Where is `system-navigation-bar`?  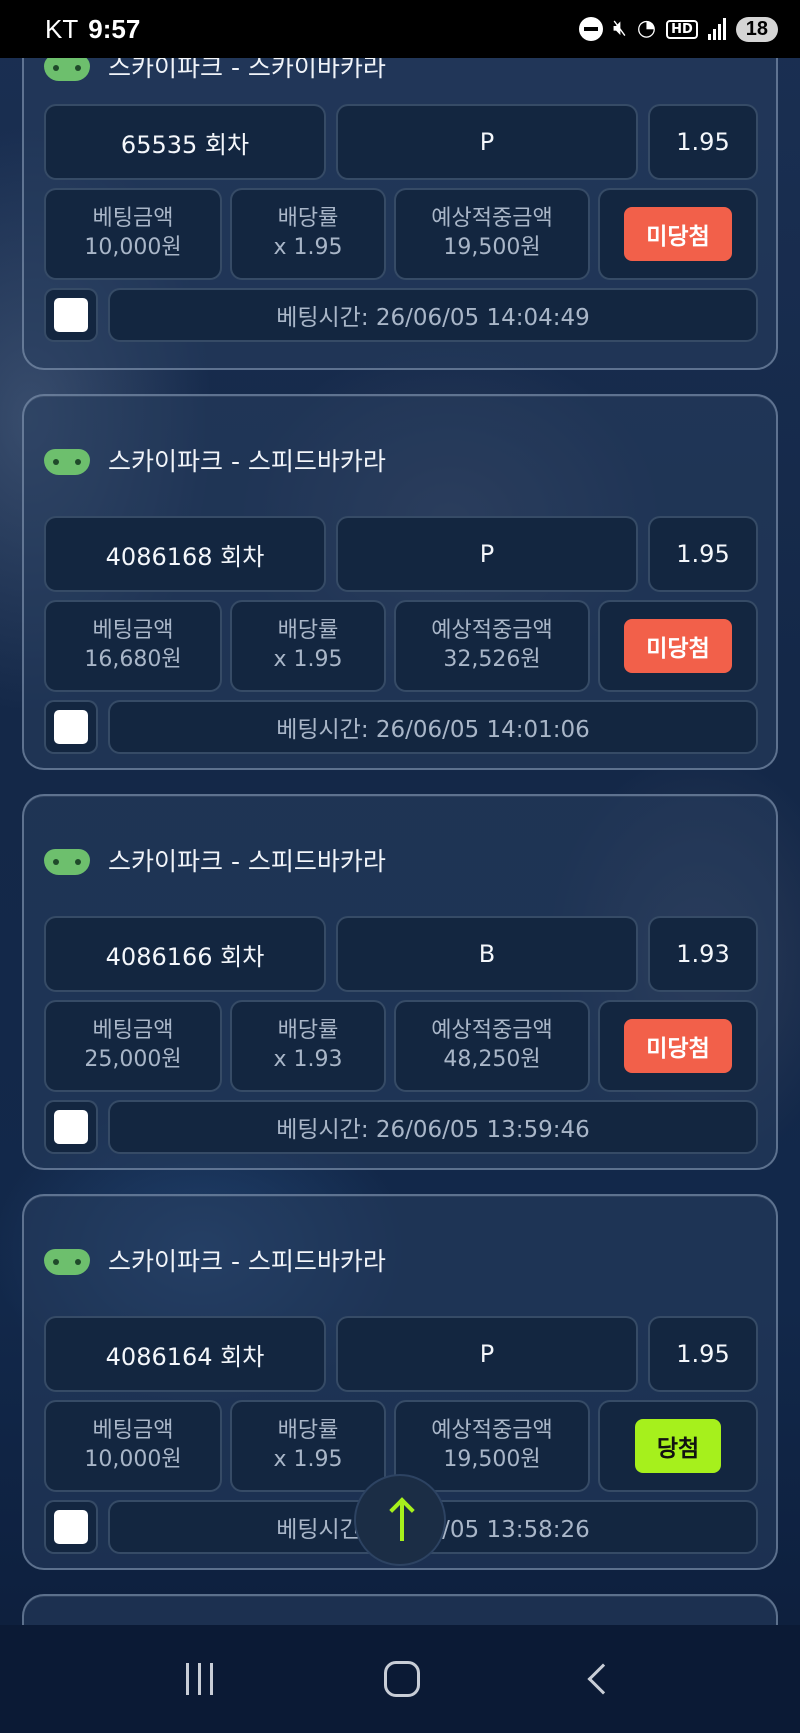 system-navigation-bar is located at coordinates (400, 1679).